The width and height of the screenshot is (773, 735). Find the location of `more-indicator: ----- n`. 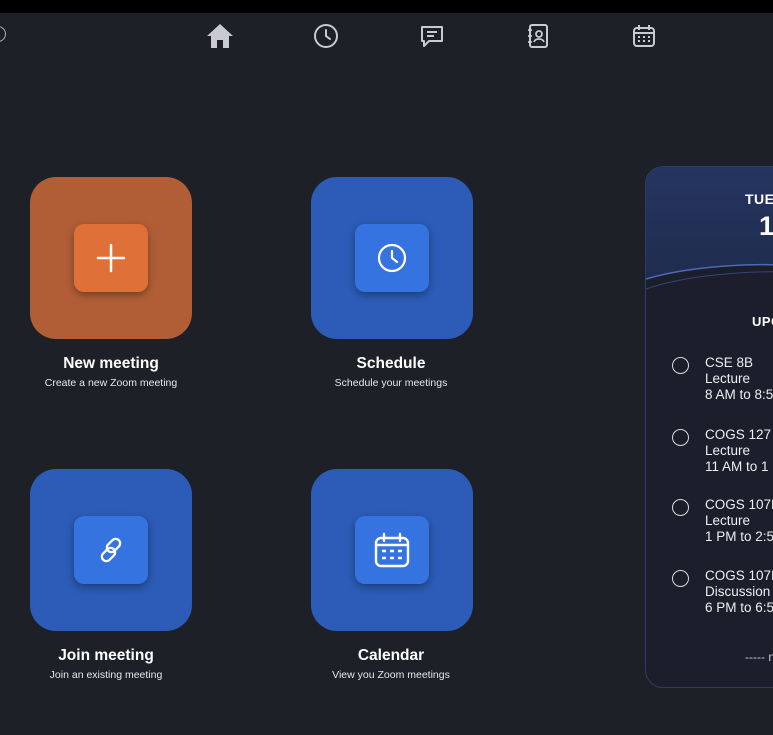

more-indicator: ----- n is located at coordinates (759, 657).